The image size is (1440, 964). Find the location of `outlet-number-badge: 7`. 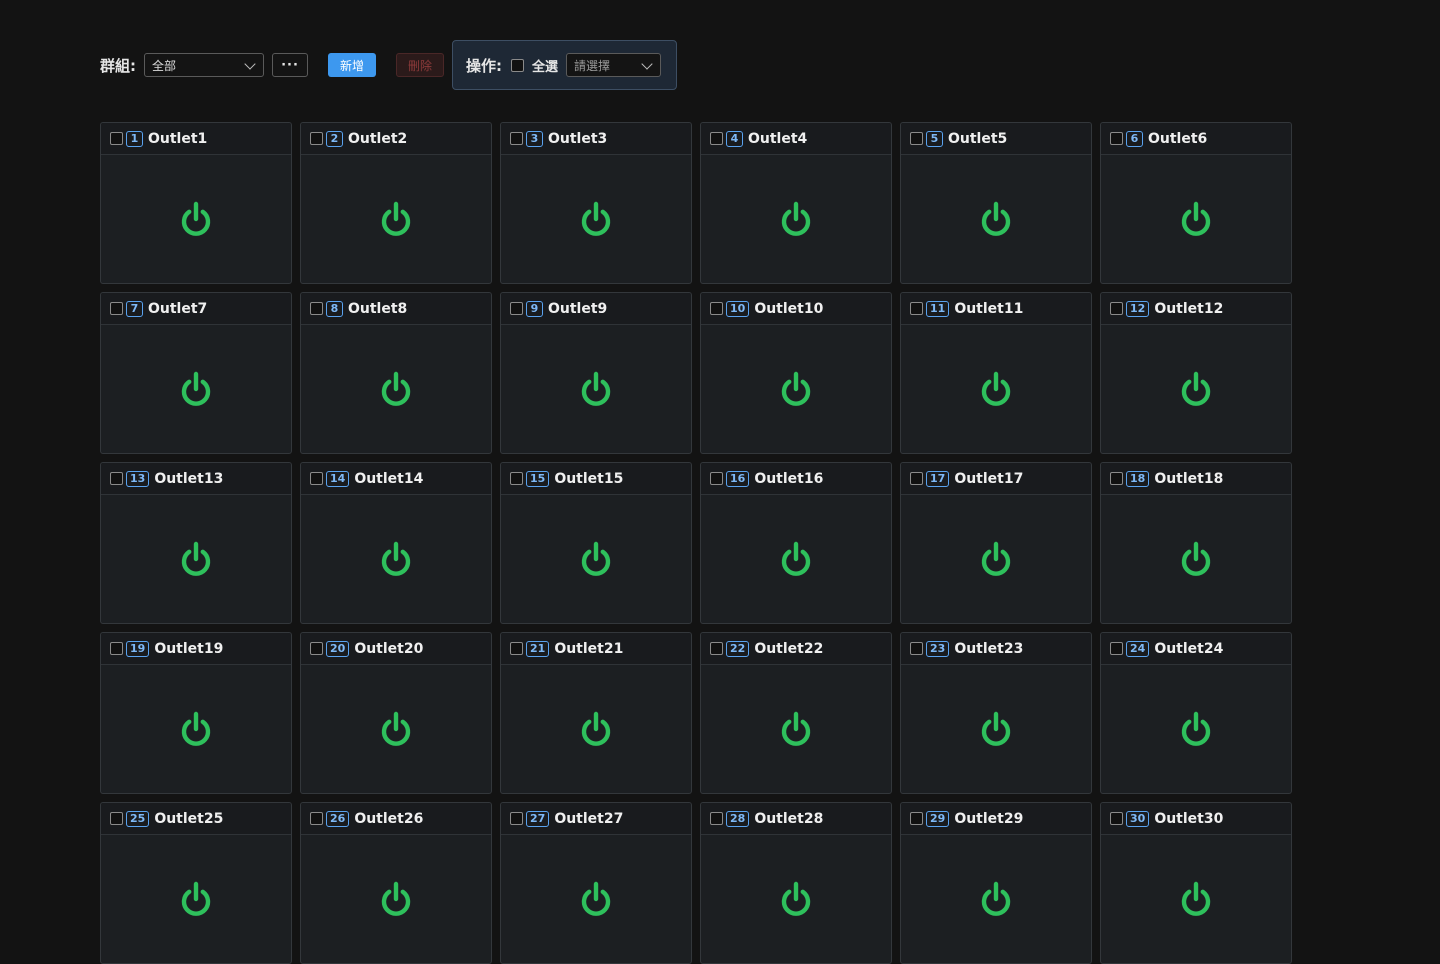

outlet-number-badge: 7 is located at coordinates (134, 308).